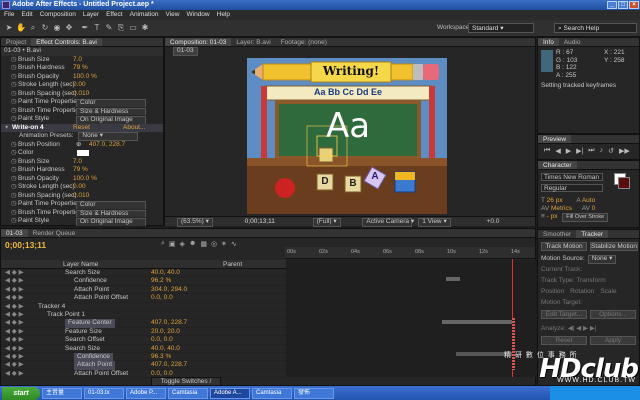 The height and width of the screenshot is (400, 640). I want to click on property-value: 96.3 %, so click(161, 357).